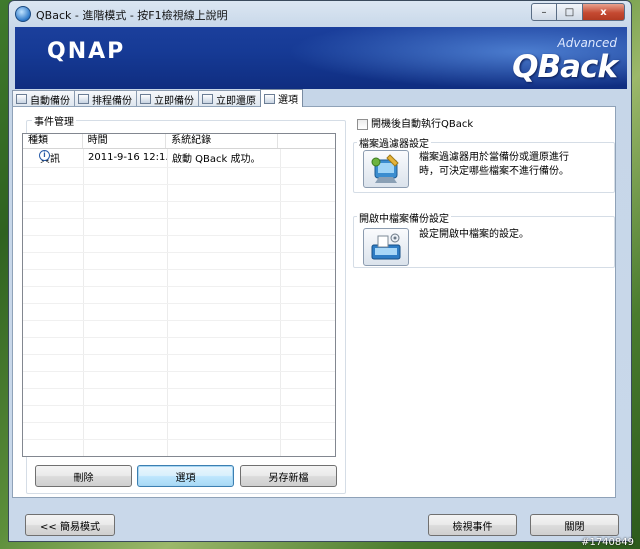 The width and height of the screenshot is (640, 549). Describe the element at coordinates (394, 142) in the screenshot. I see `filter-group-title: 檔案過濾器設定` at that location.